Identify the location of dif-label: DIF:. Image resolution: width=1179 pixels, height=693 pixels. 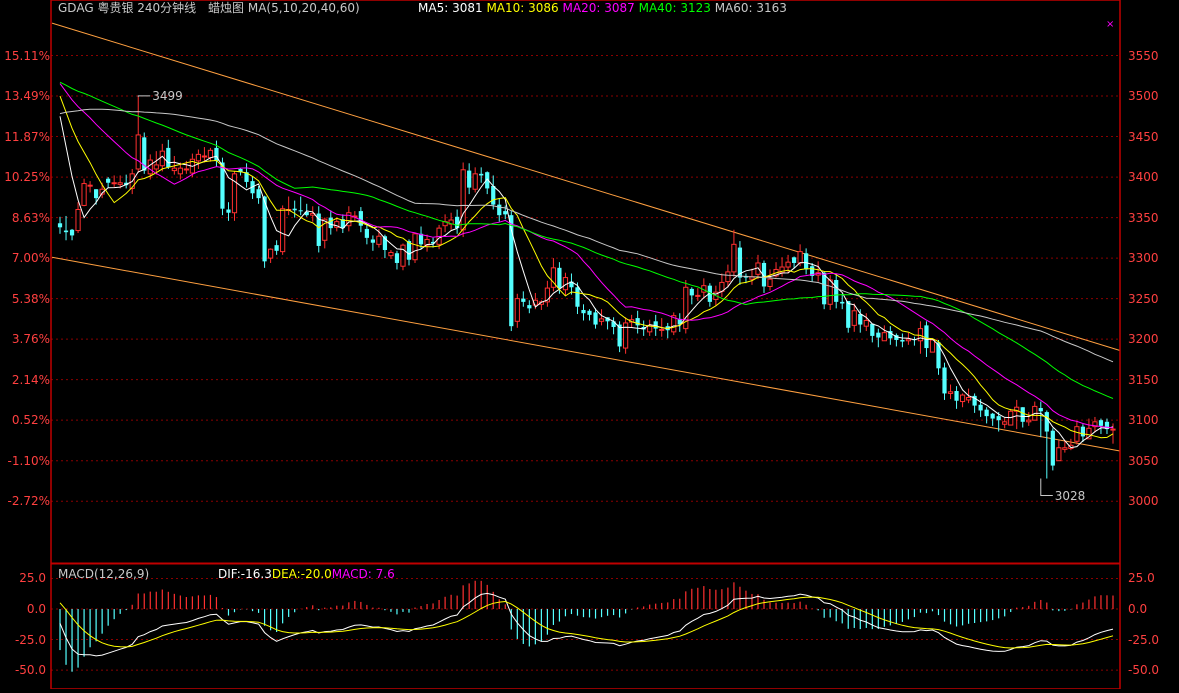
(229, 574).